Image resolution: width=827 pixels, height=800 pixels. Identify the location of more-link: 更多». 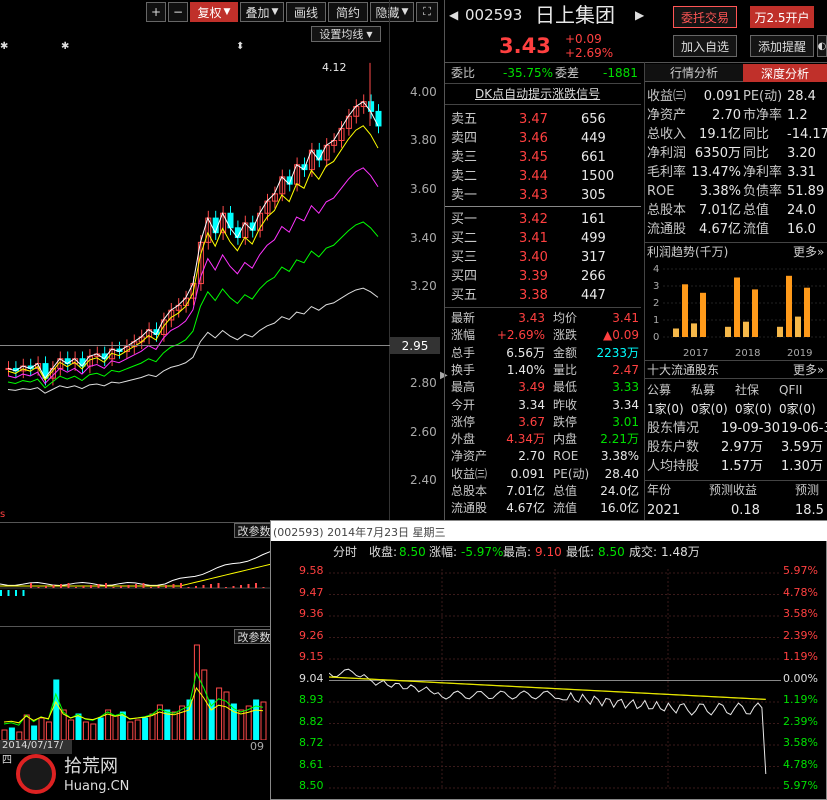
(808, 252).